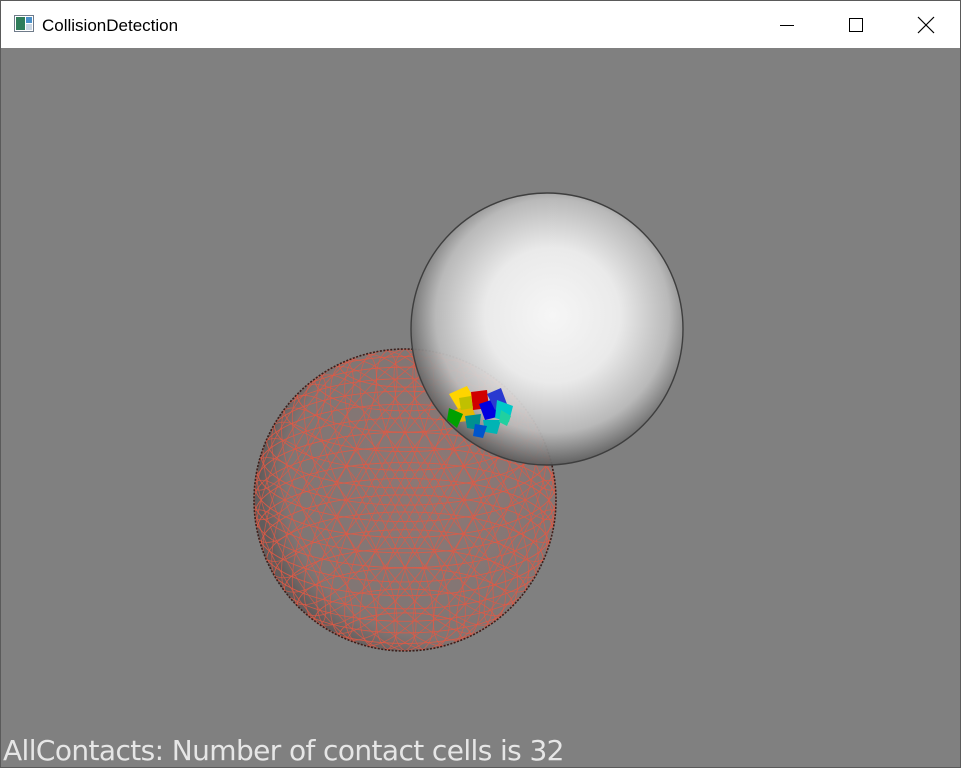 This screenshot has height=768, width=961. Describe the element at coordinates (24, 23) in the screenshot. I see `vtk-app-icon` at that location.